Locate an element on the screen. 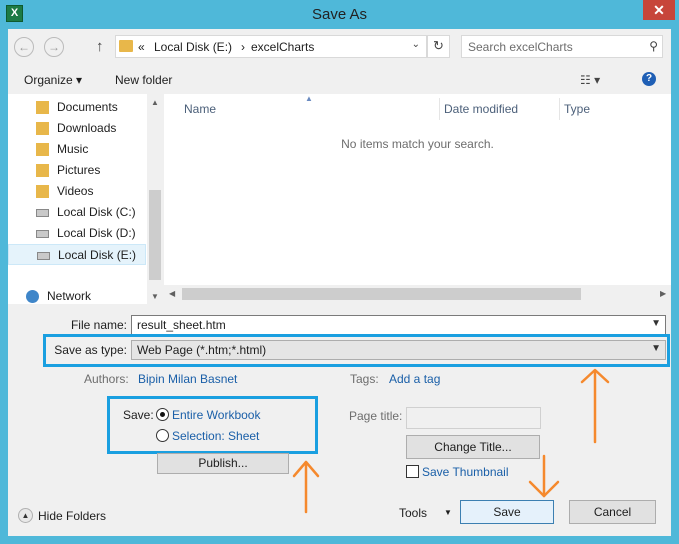 The height and width of the screenshot is (544, 679). arrow-up-savetype is located at coordinates (595, 406).